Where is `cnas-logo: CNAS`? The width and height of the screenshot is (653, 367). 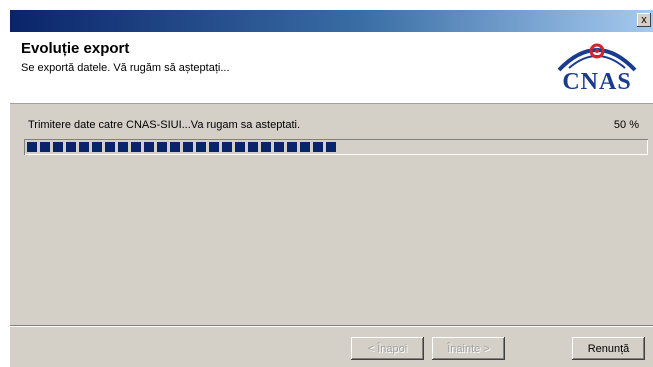
cnas-logo: CNAS is located at coordinates (597, 67).